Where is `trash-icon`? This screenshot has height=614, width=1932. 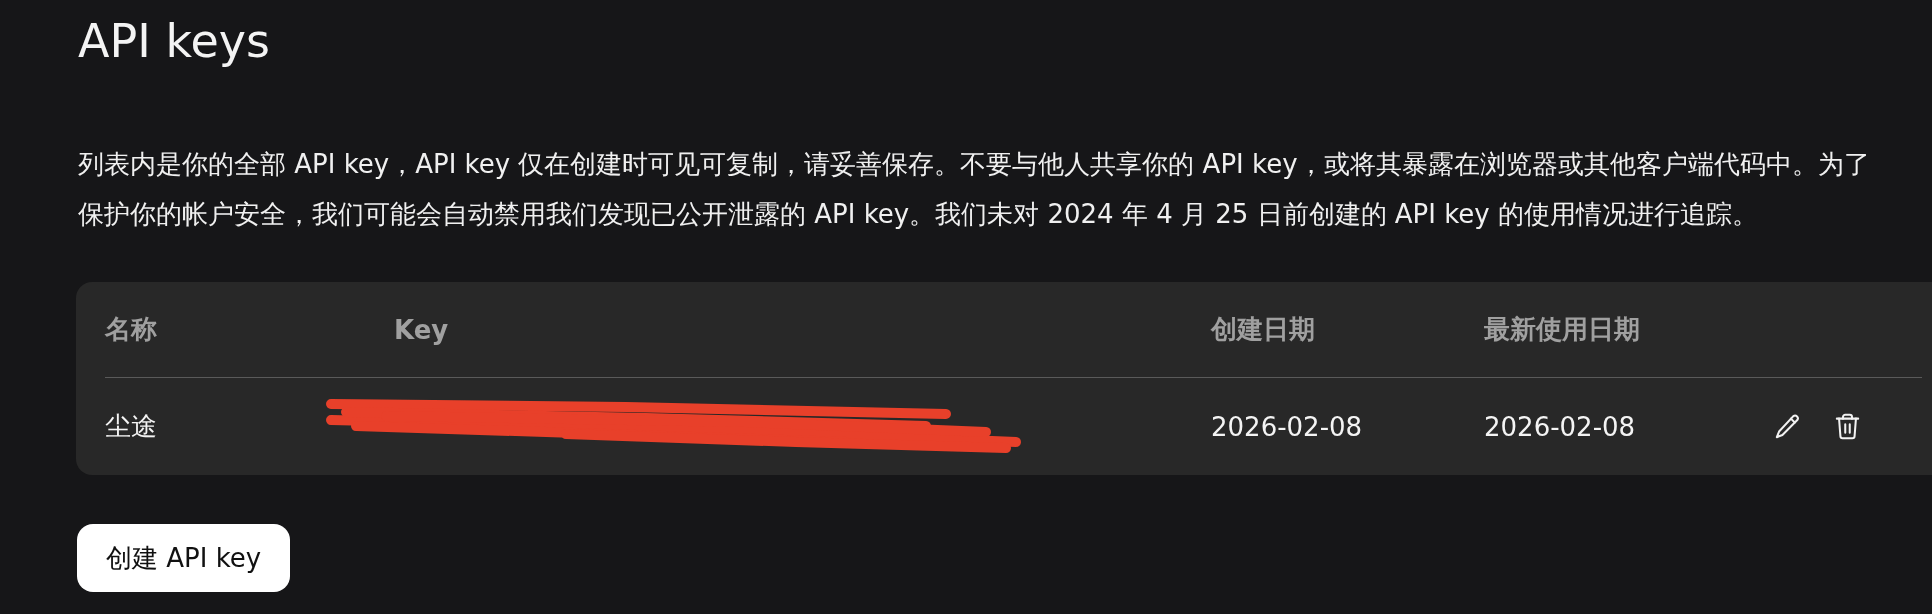 trash-icon is located at coordinates (1847, 426).